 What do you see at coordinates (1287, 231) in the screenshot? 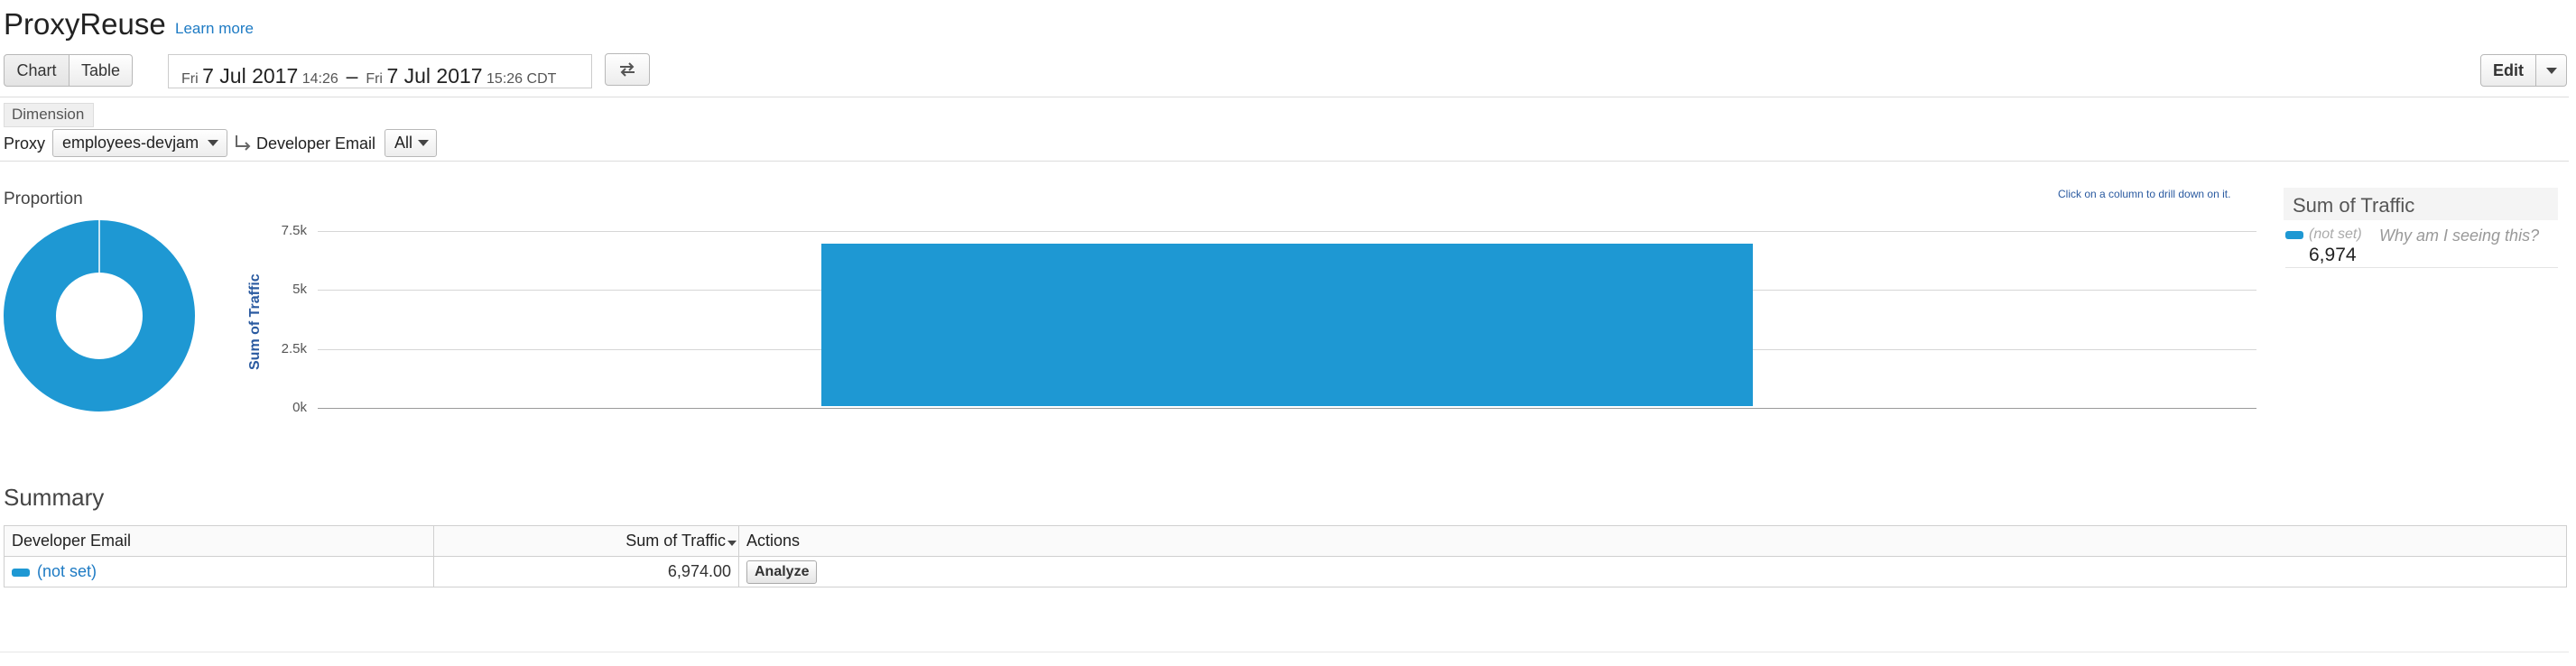
I see `gridline` at bounding box center [1287, 231].